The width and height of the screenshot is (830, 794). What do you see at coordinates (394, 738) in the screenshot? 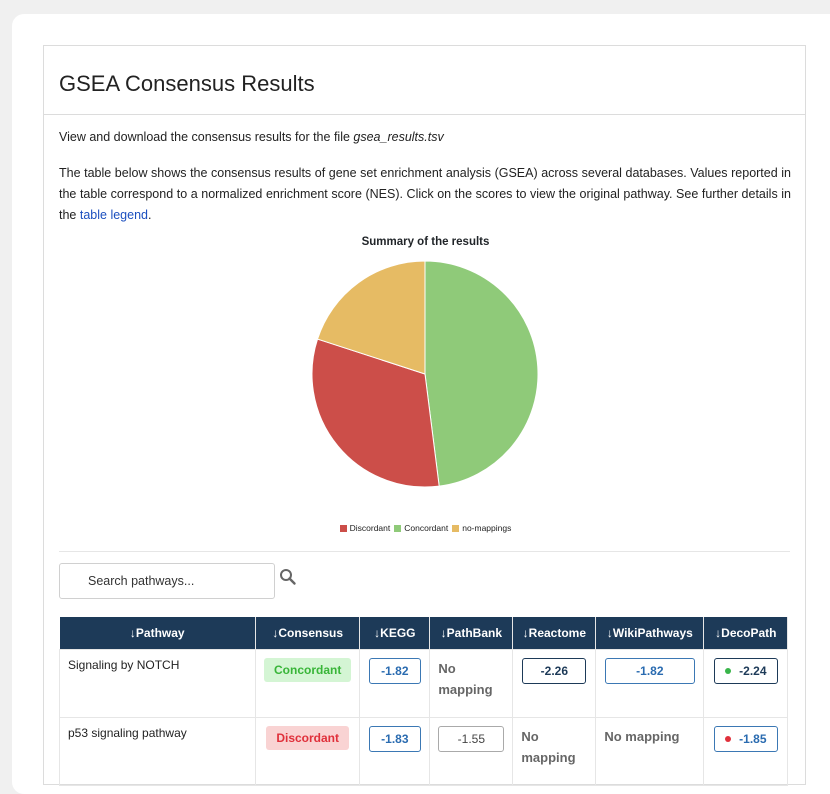
I see `kegg-score: -1.83` at bounding box center [394, 738].